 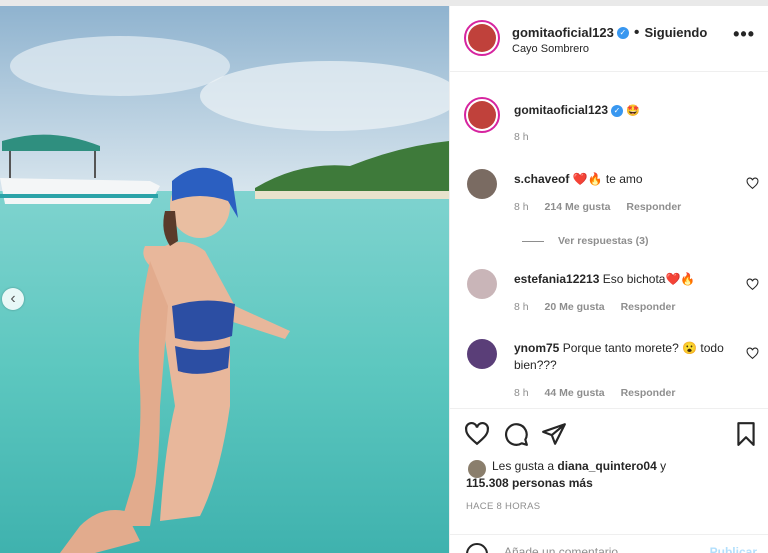 What do you see at coordinates (477, 548) in the screenshot?
I see `emoji-picker-icon` at bounding box center [477, 548].